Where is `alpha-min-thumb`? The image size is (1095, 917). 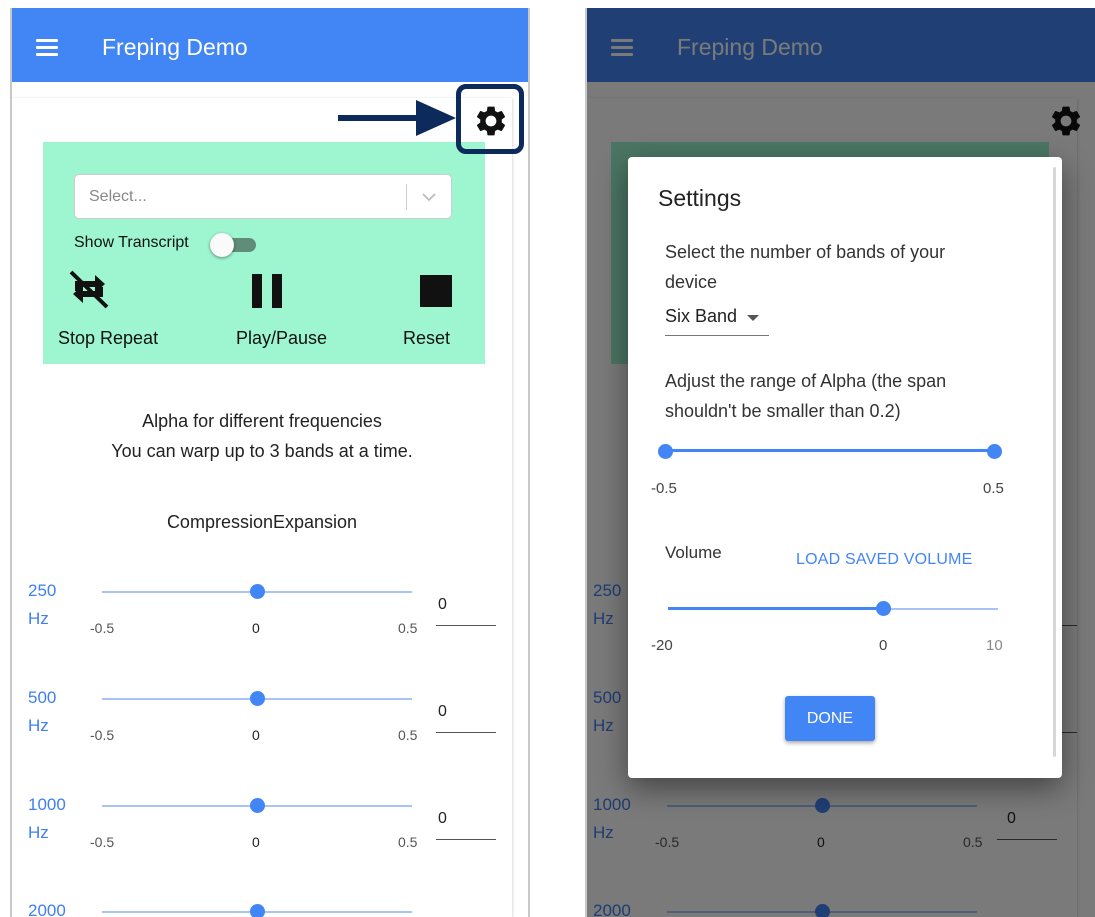 alpha-min-thumb is located at coordinates (665, 451).